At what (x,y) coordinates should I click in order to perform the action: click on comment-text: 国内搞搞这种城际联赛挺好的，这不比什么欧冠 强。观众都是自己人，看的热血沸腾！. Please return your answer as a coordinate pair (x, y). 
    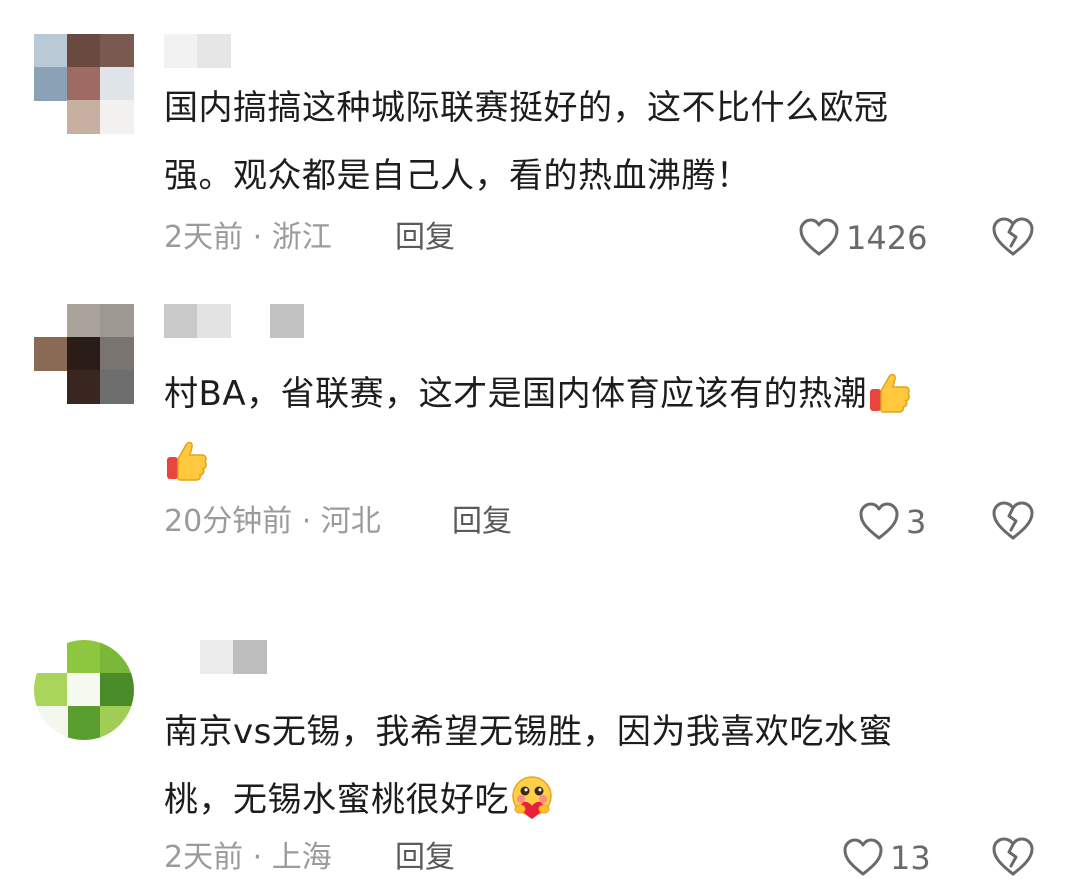
    Looking at the image, I should click on (589, 142).